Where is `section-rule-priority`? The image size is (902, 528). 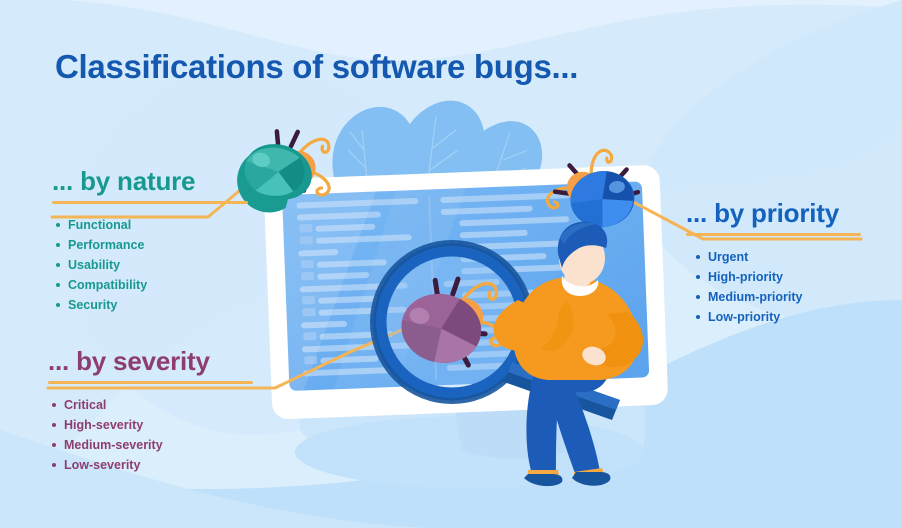 section-rule-priority is located at coordinates (773, 235).